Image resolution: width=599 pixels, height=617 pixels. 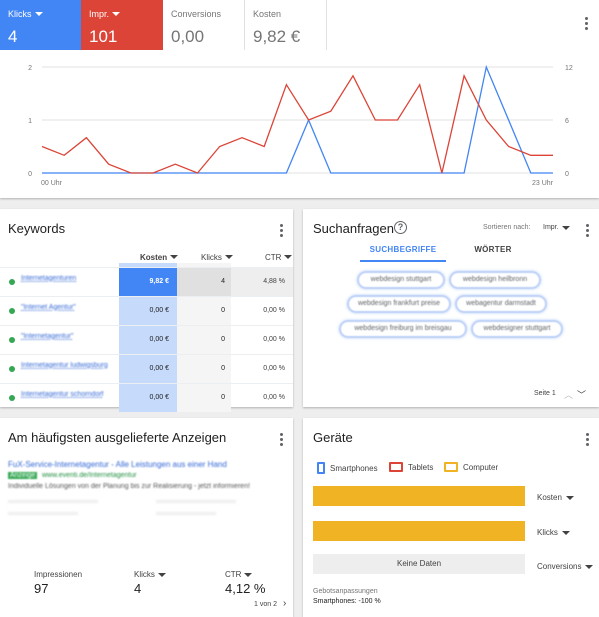 What do you see at coordinates (347, 601) in the screenshot?
I see `bid-adjust-value: Smartphones: -100 %` at bounding box center [347, 601].